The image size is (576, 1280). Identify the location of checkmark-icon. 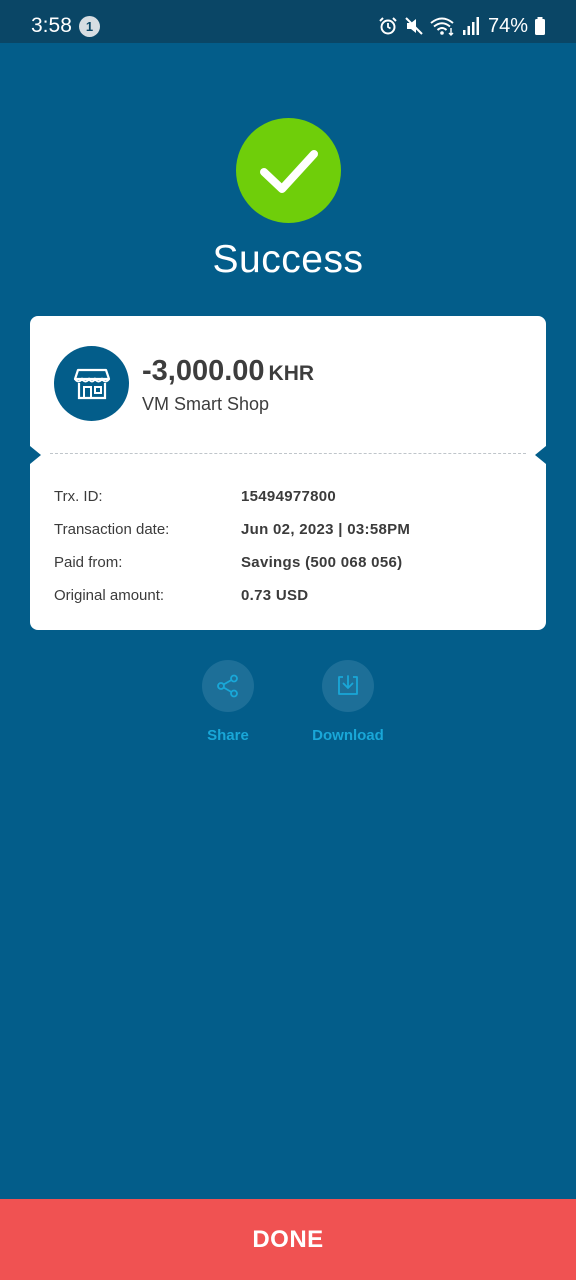
(289, 171).